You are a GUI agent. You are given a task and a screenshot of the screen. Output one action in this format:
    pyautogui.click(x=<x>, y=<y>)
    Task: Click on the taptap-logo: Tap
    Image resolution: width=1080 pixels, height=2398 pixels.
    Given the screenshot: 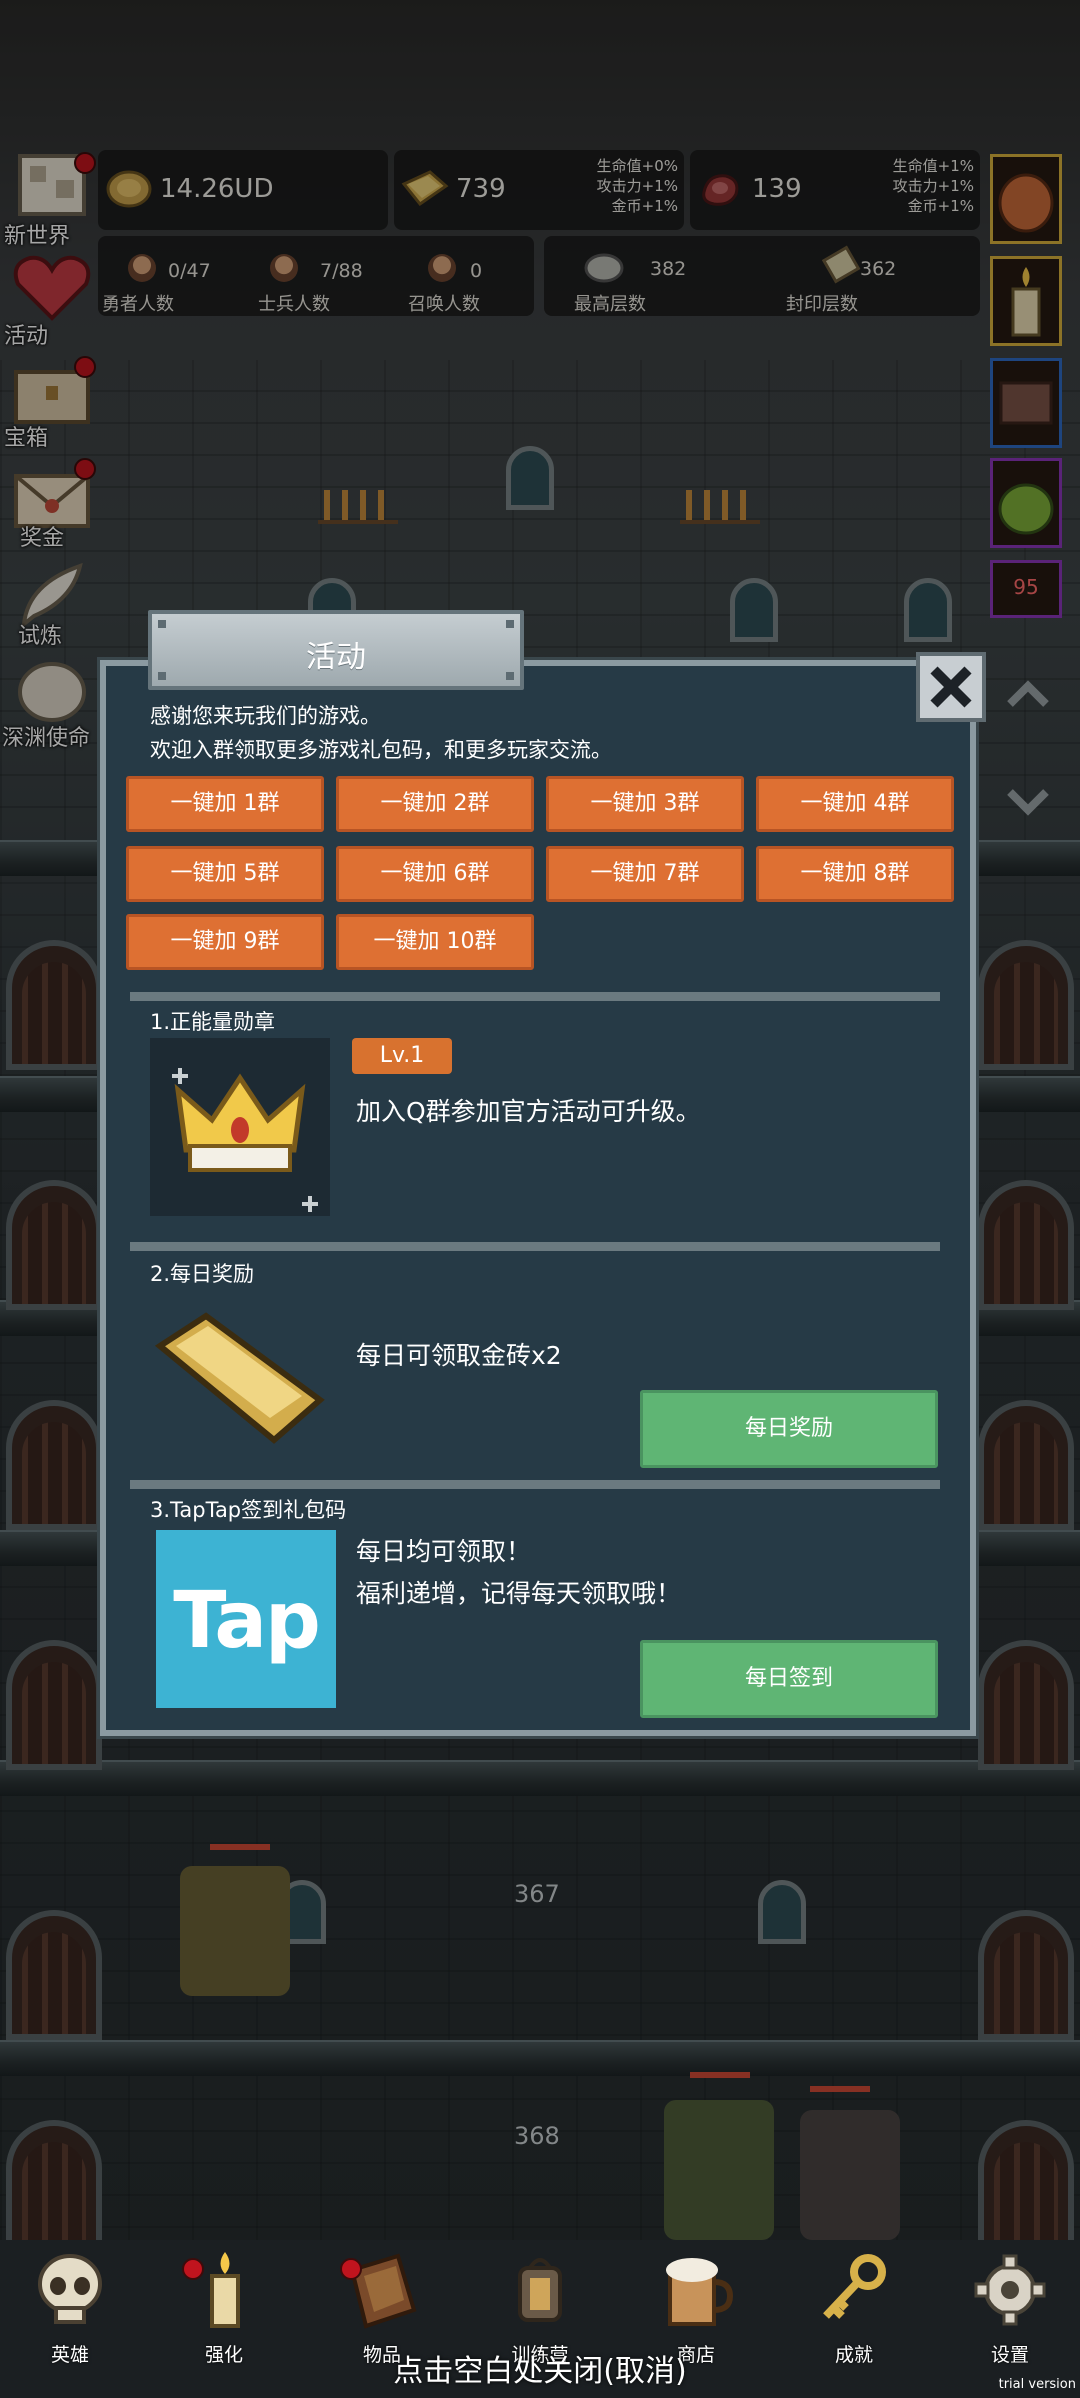 What is the action you would take?
    pyautogui.click(x=246, y=1619)
    